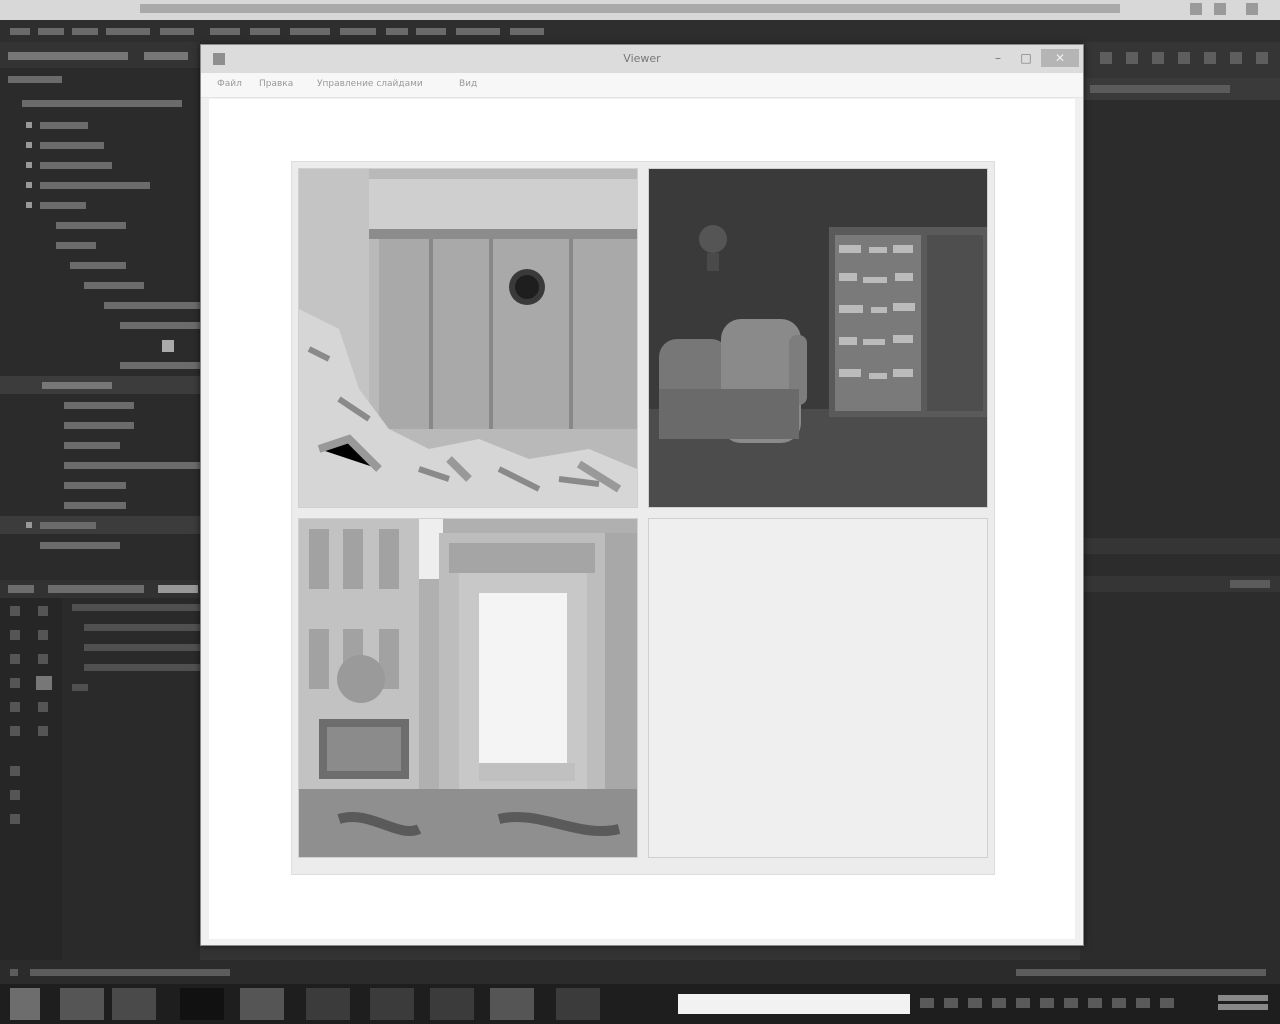 The width and height of the screenshot is (1280, 1024). Describe the element at coordinates (370, 84) in the screenshot. I see `menu-slides: Управление слайдами` at that location.